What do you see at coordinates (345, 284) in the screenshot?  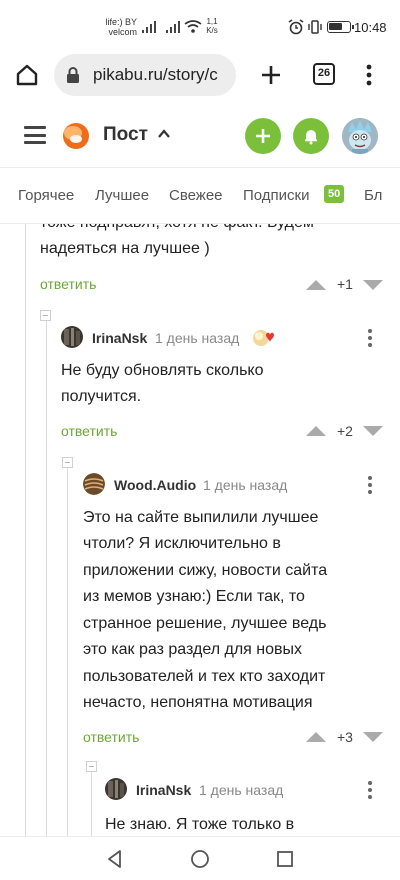 I see `rating-value: +1` at bounding box center [345, 284].